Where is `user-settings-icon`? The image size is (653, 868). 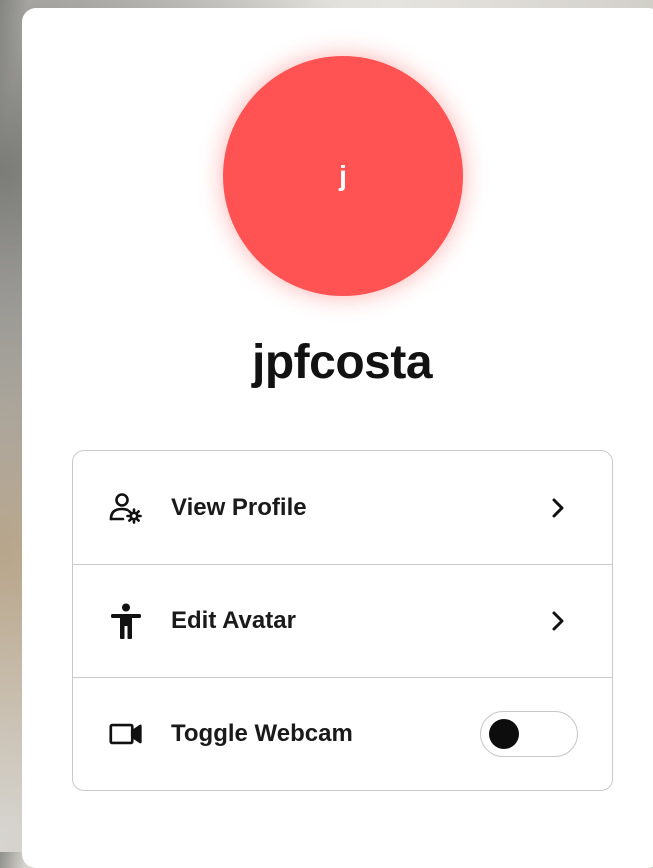
user-settings-icon is located at coordinates (126, 508).